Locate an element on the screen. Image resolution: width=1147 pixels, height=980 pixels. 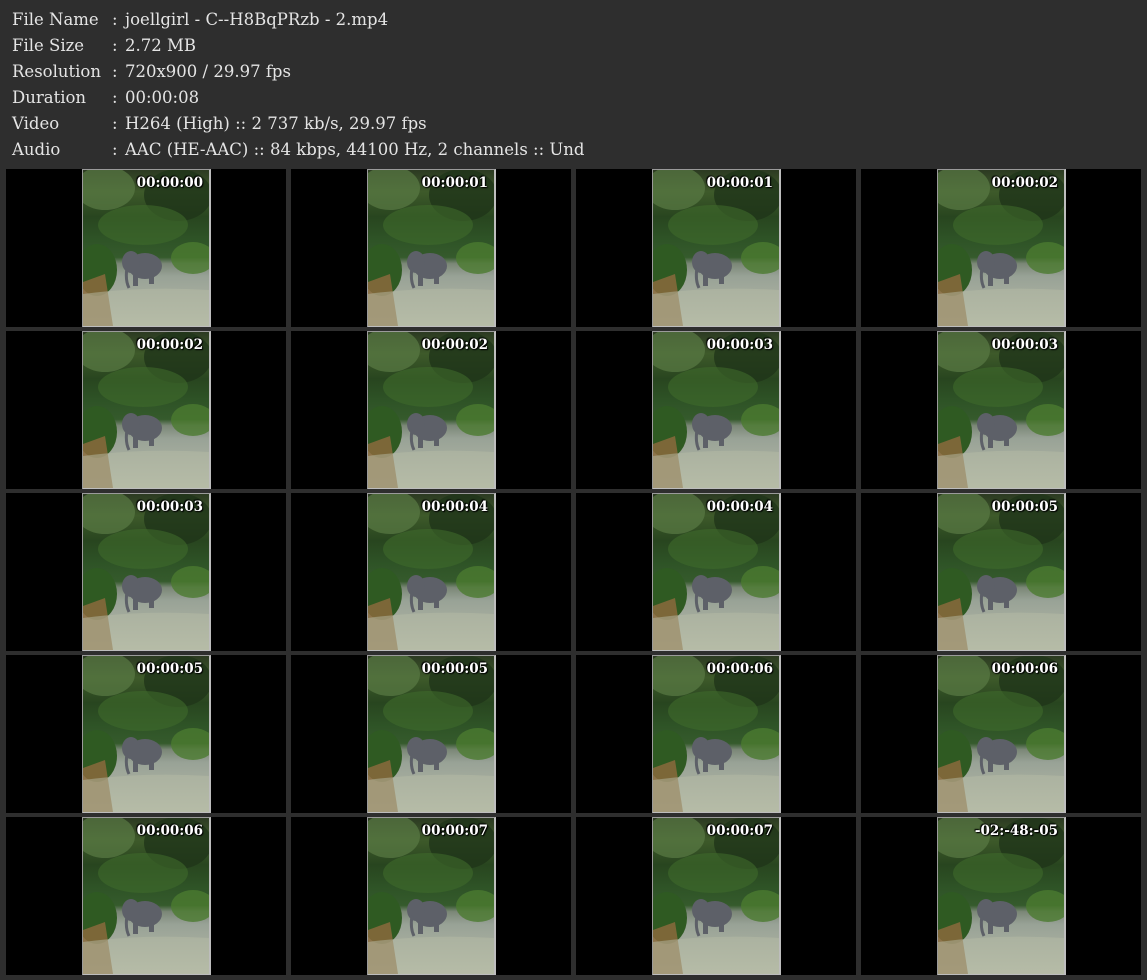
info-label: File Size is located at coordinates (48, 45).